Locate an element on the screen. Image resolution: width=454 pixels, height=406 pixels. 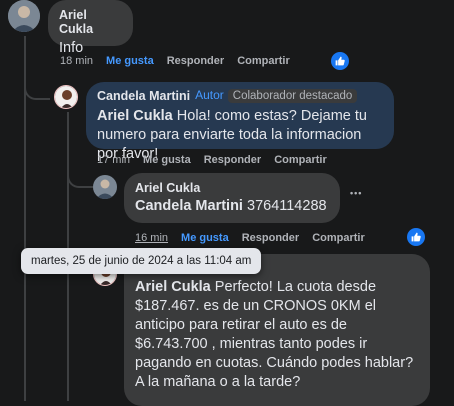
comment-actions-3: 16 min Me gusta Responder Compartir is located at coordinates (256, 238).